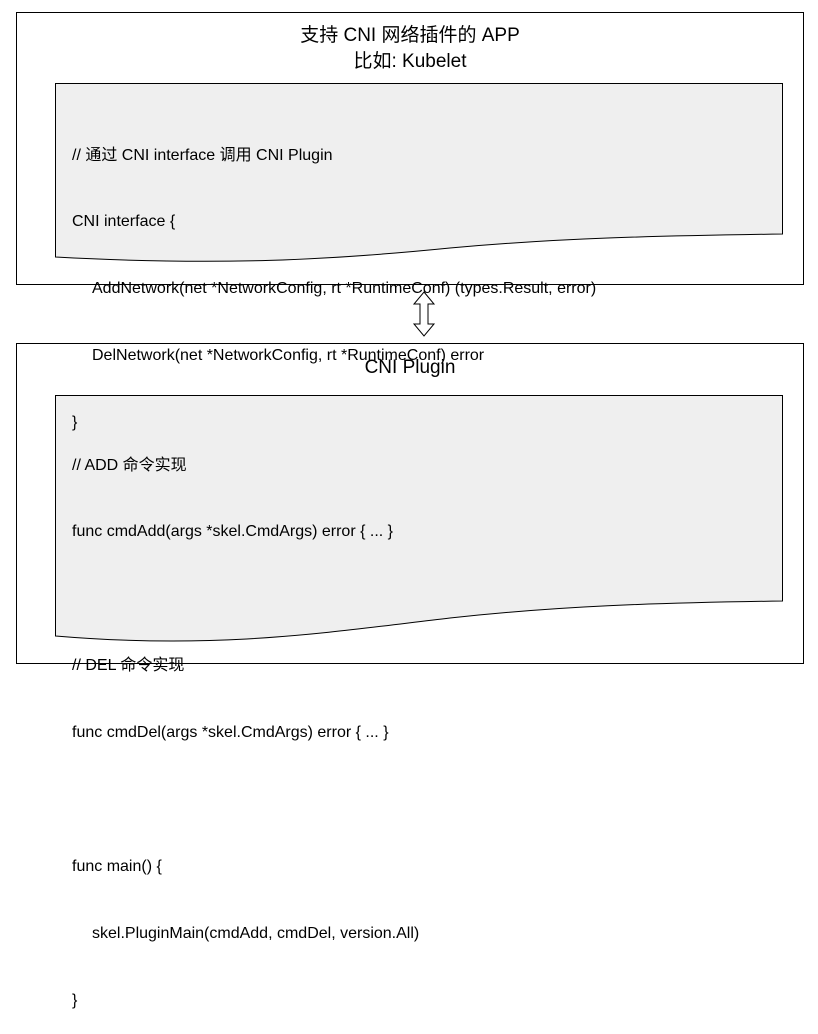  What do you see at coordinates (75, 1000) in the screenshot?
I see `code-line: }` at bounding box center [75, 1000].